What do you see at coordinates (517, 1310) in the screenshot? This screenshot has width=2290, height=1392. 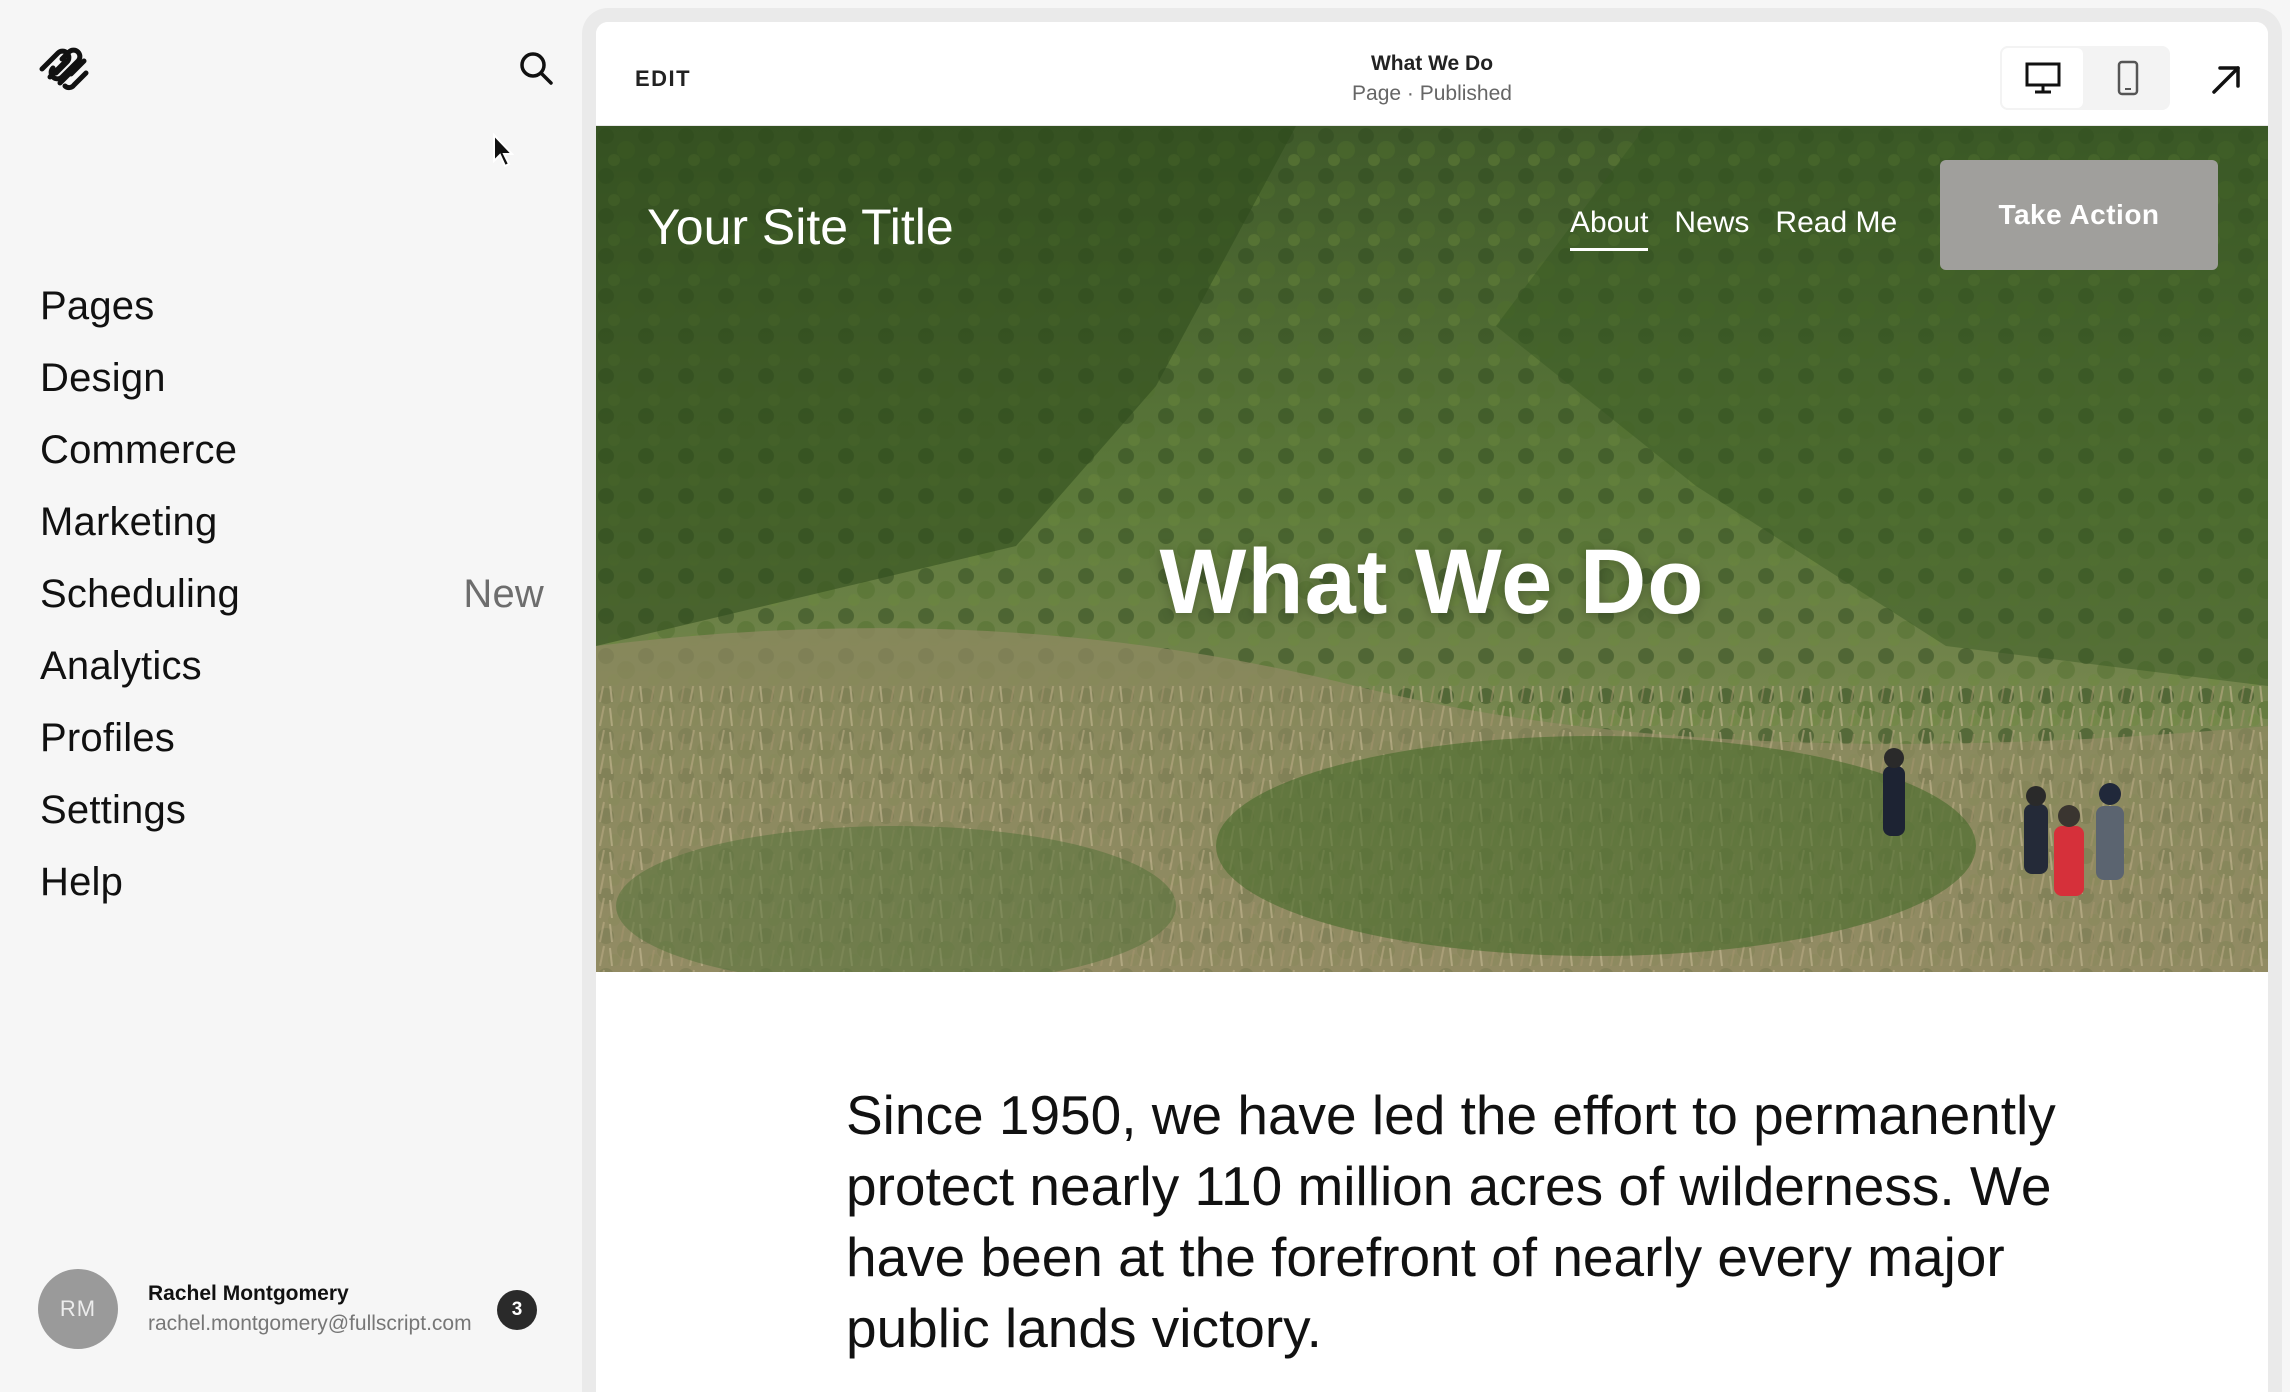 I see `notification-count-badge: 3` at bounding box center [517, 1310].